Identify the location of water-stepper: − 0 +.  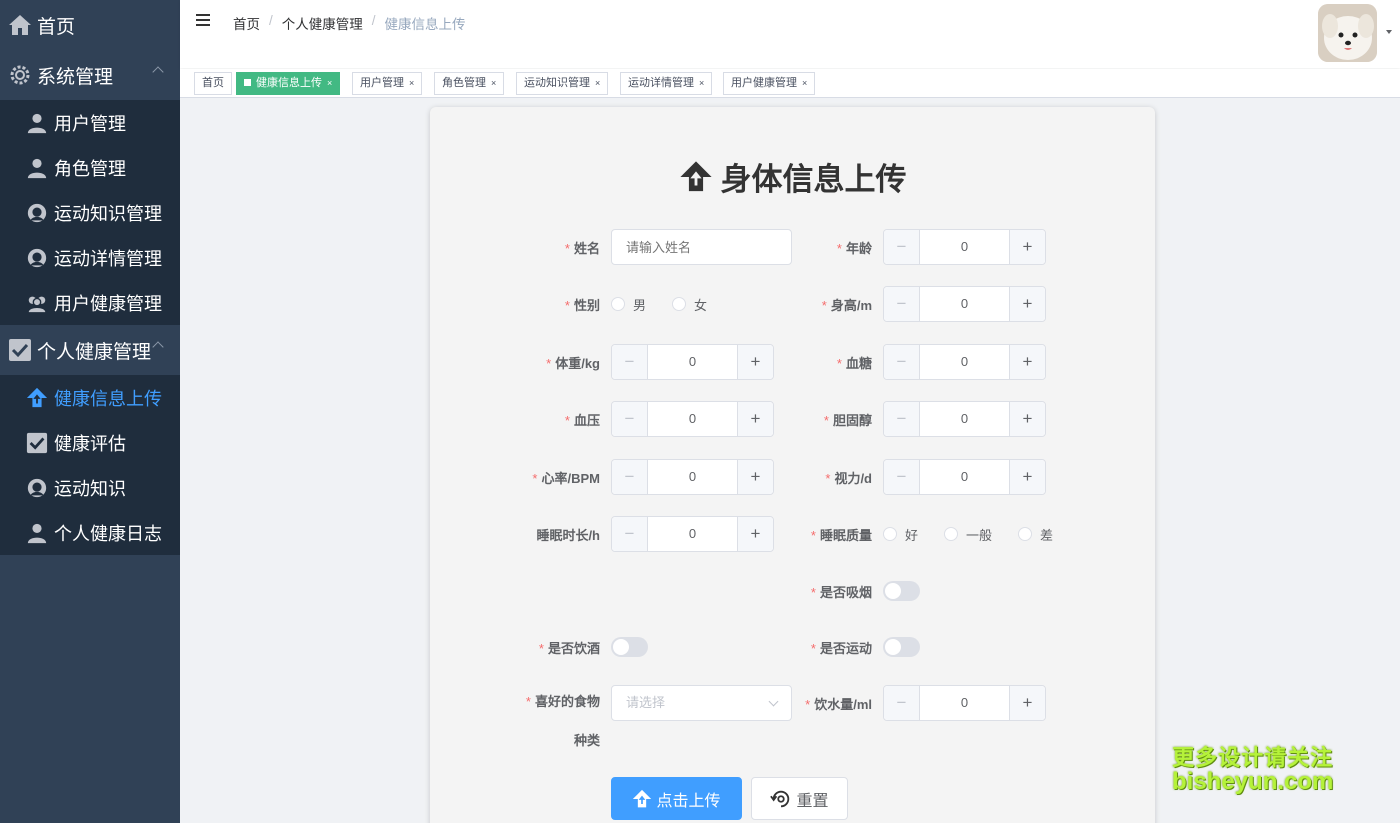
(964, 703).